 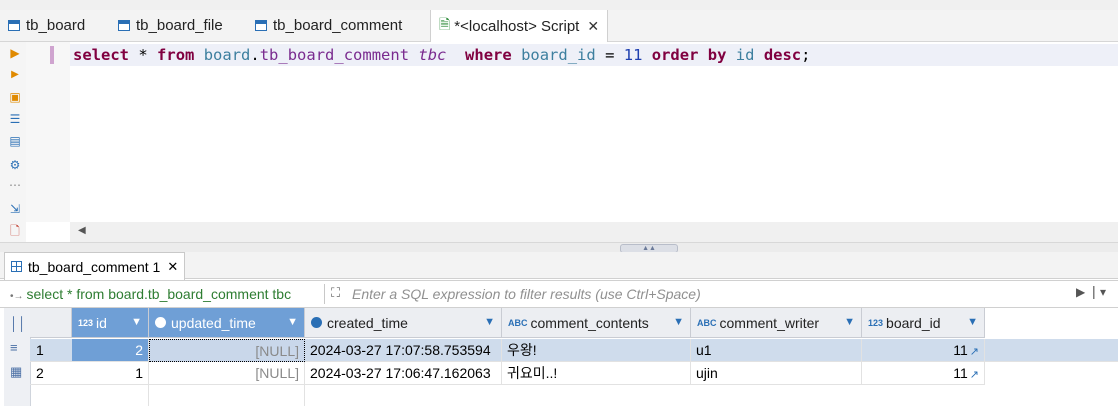 I want to click on export-icon: ⇲, so click(x=15, y=209).